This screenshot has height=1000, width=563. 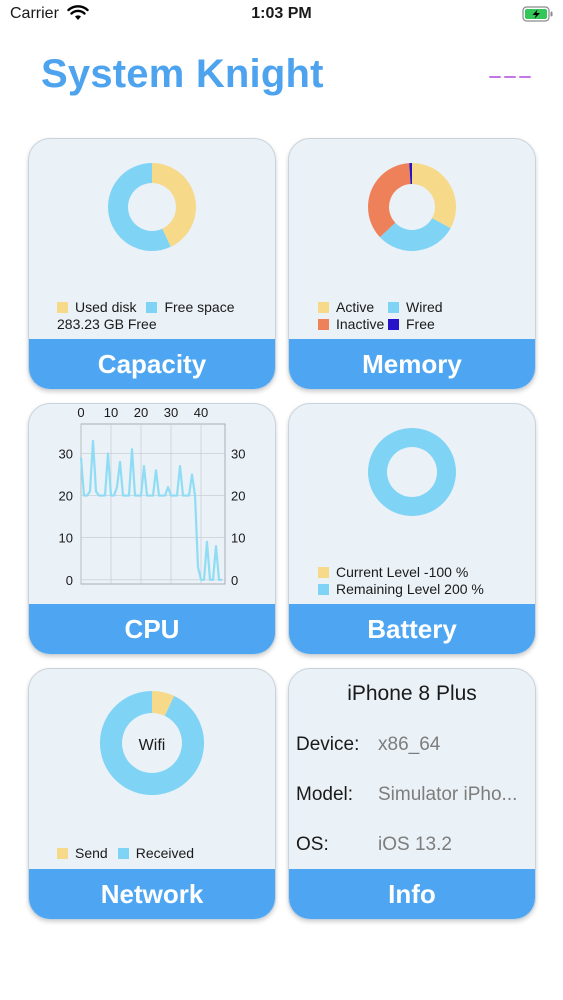 I want to click on info-label: Info, so click(x=412, y=894).